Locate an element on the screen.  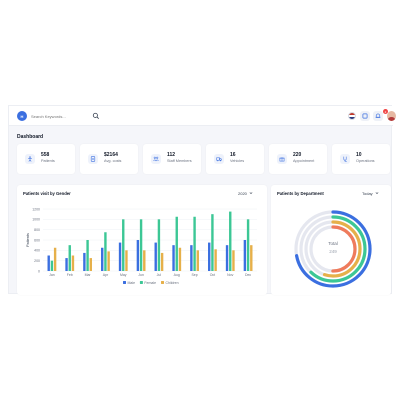
fullscreen-icon is located at coordinates (365, 116).